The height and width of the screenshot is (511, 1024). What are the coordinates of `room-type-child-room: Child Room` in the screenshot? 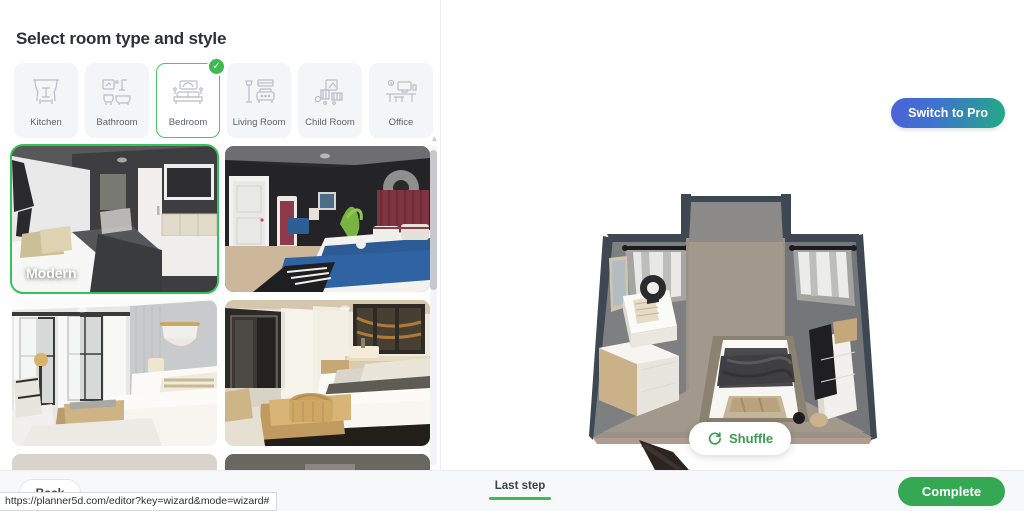 It's located at (330, 100).